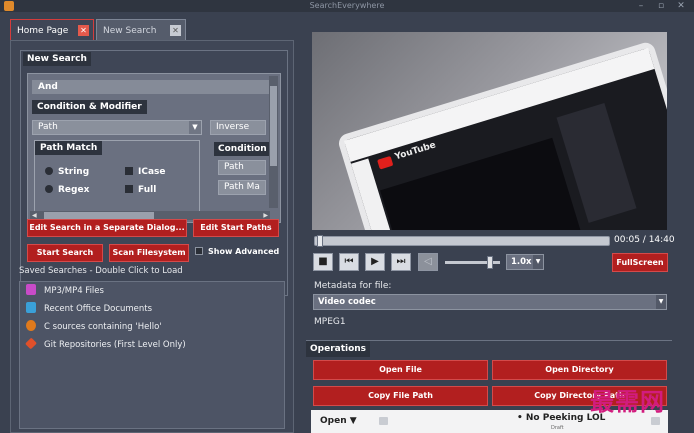 This screenshot has height=433, width=694. I want to click on window-title: SearchEverywhere, so click(347, 5).